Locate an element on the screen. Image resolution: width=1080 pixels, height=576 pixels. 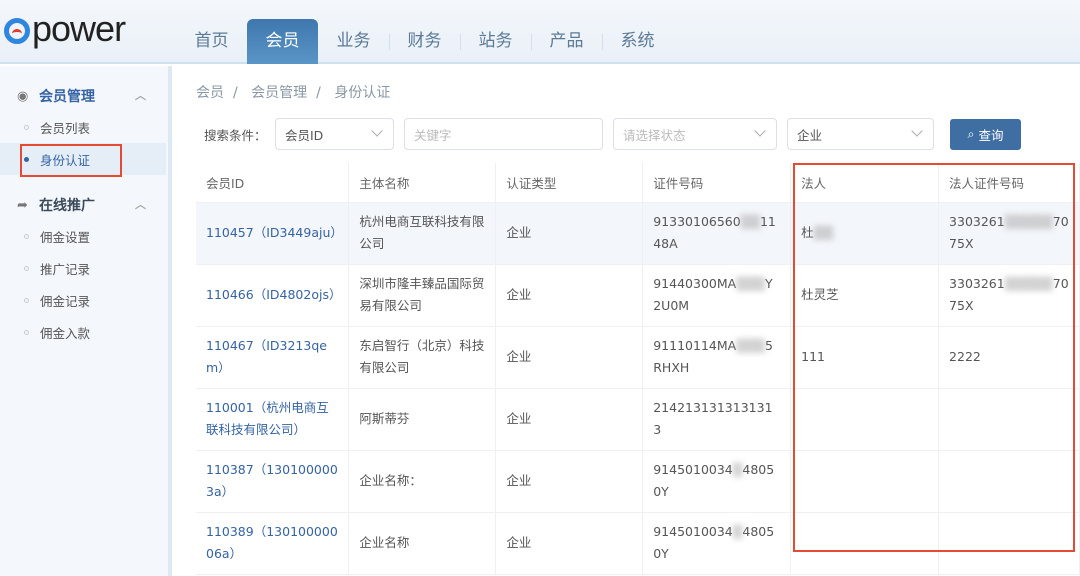
table-cell: 91110114MA▒▒▒5RHXH is located at coordinates (717, 357).